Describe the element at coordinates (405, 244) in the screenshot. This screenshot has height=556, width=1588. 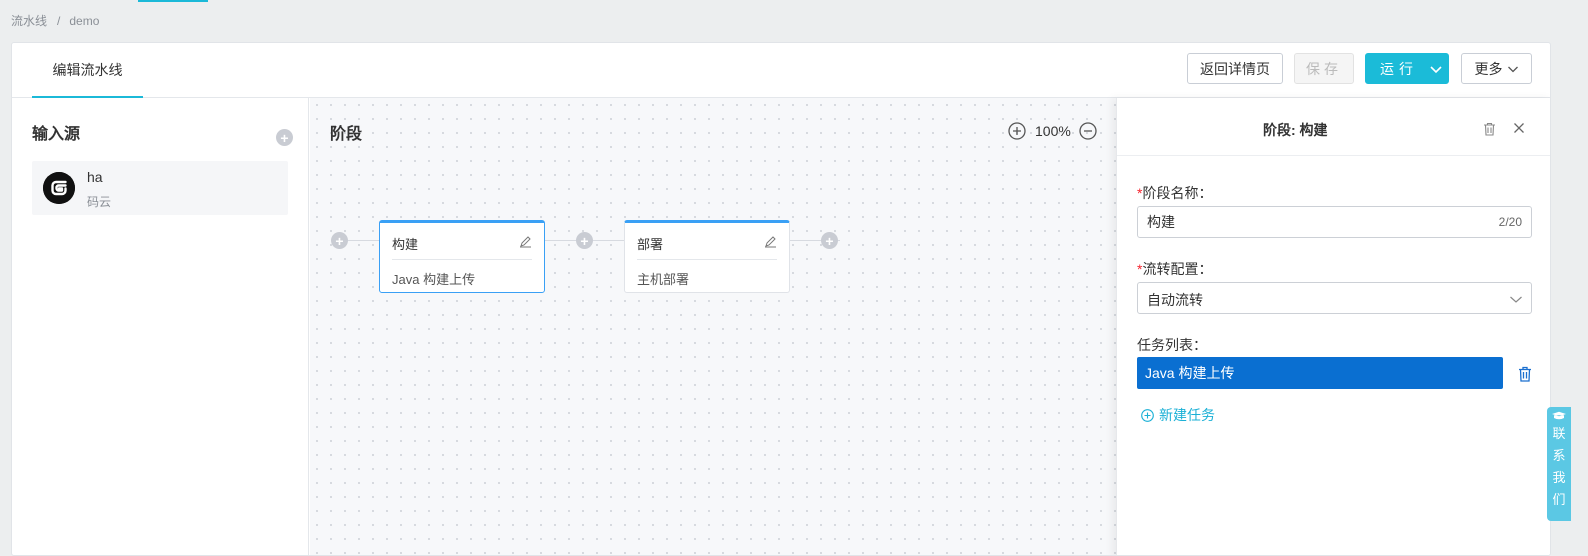
I see `stage-name: 构建` at that location.